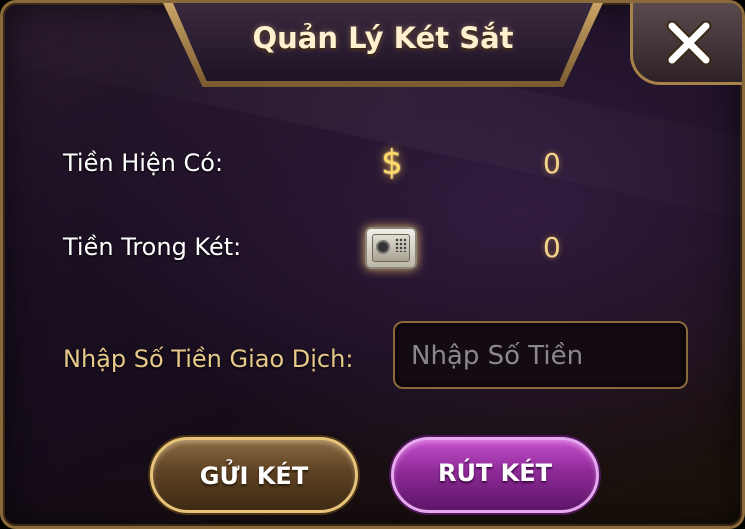 The image size is (745, 529). I want to click on transaction-amount-label: Nhập Số Tiền Giao Dịch:, so click(208, 359).